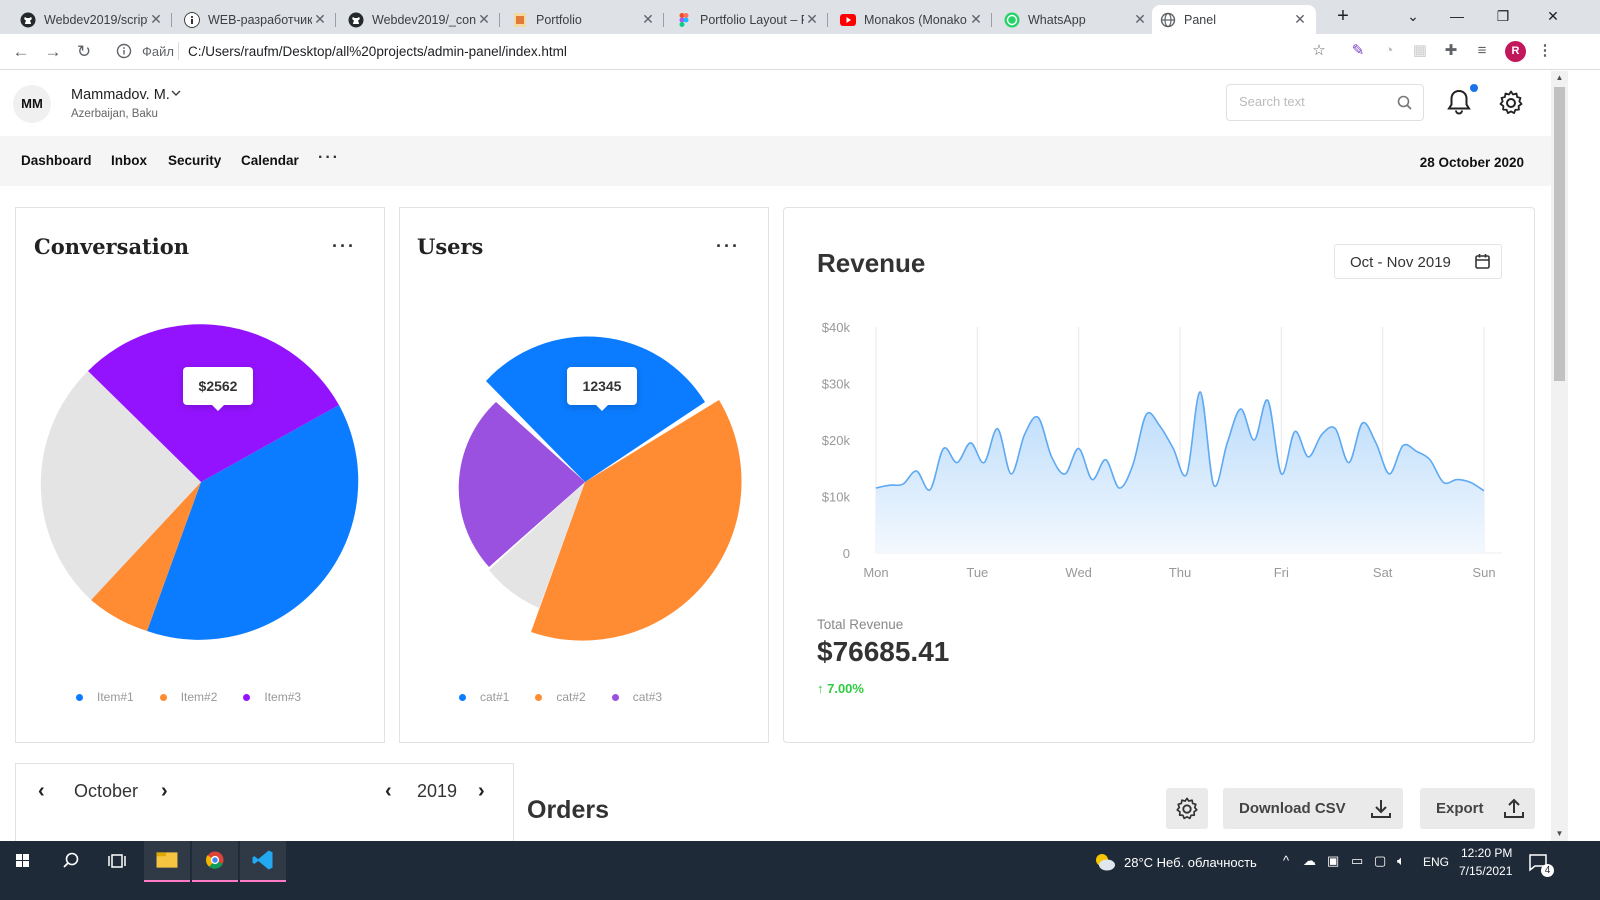  I want to click on forward-arrow-icon: →, so click(53, 52).